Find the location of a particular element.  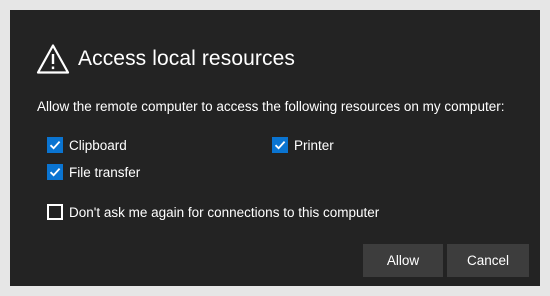

cancel-button: Cancel is located at coordinates (488, 260).